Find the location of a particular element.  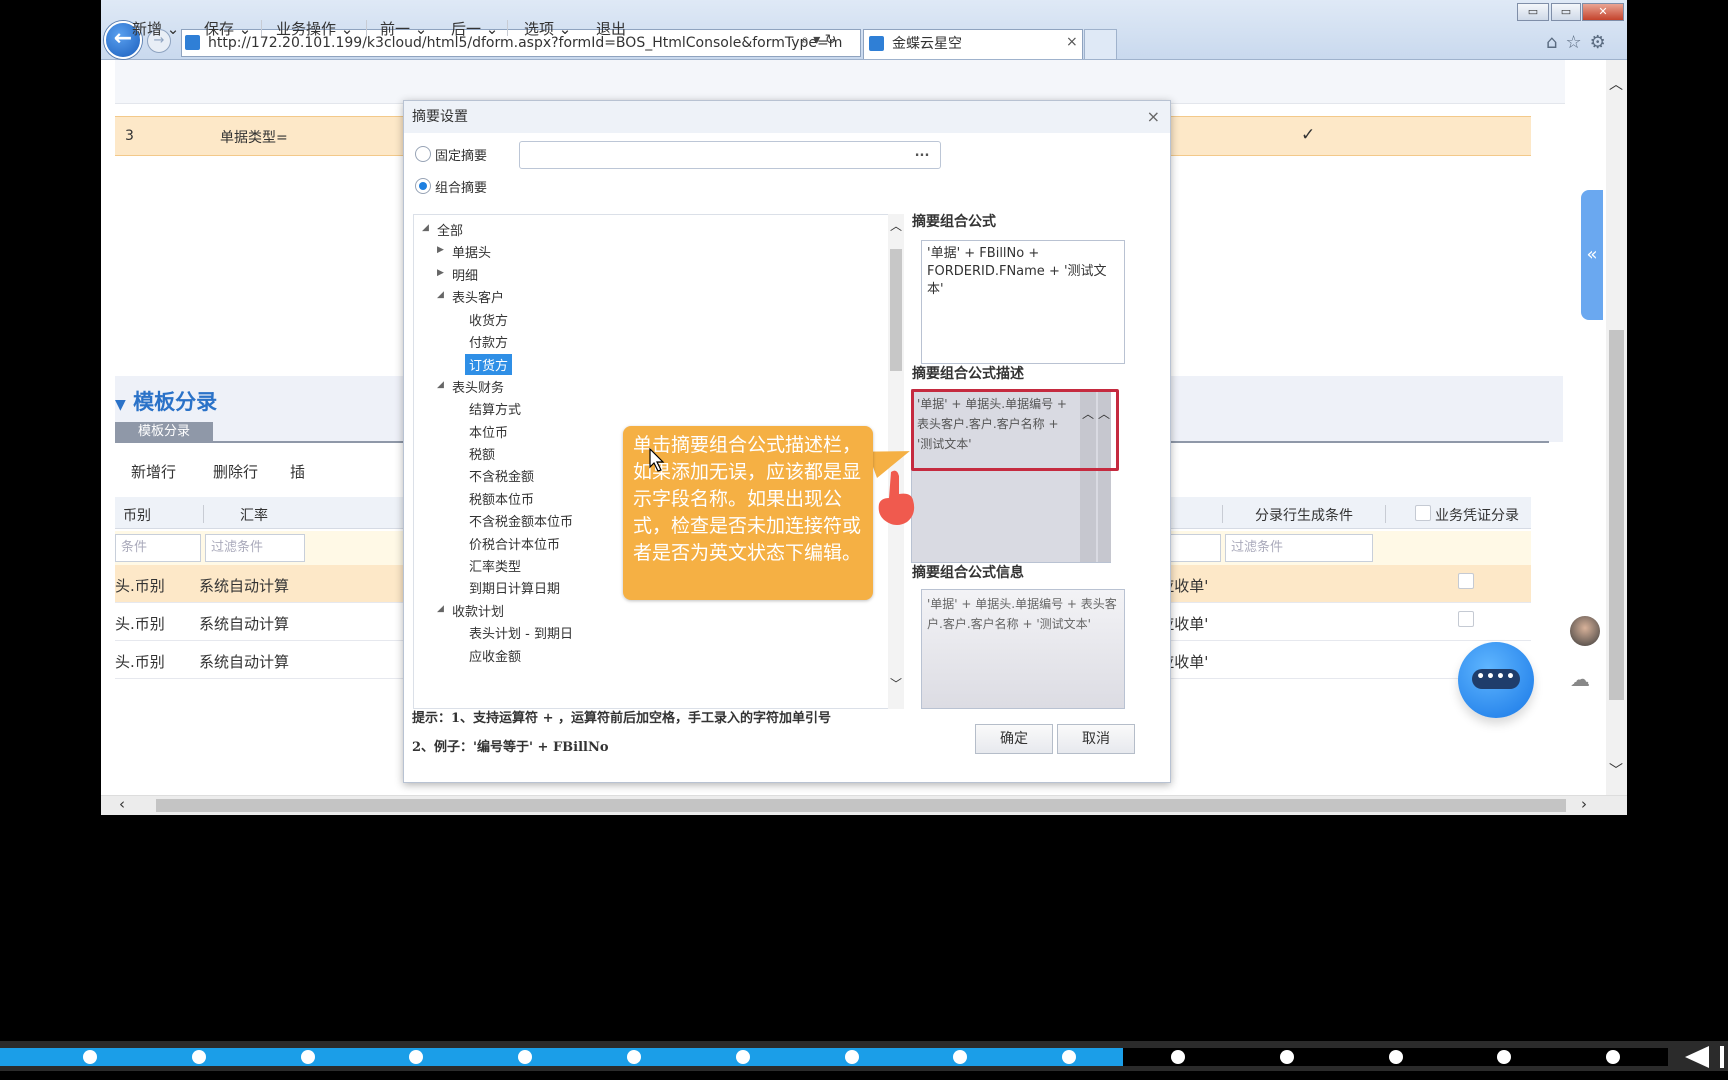

side-panel-toggle: « is located at coordinates (1592, 255).